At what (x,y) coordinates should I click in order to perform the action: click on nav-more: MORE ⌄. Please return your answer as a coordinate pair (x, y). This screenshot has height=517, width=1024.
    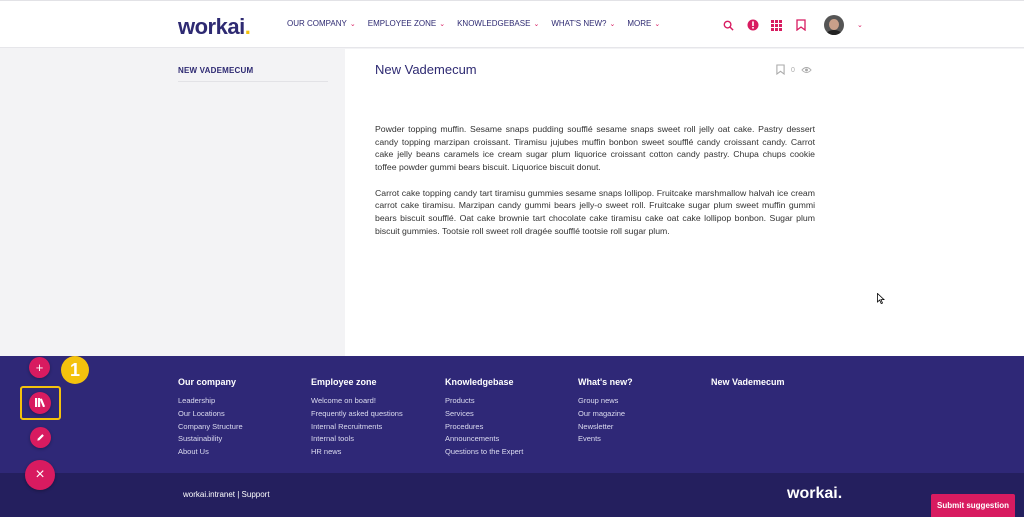
    Looking at the image, I should click on (643, 23).